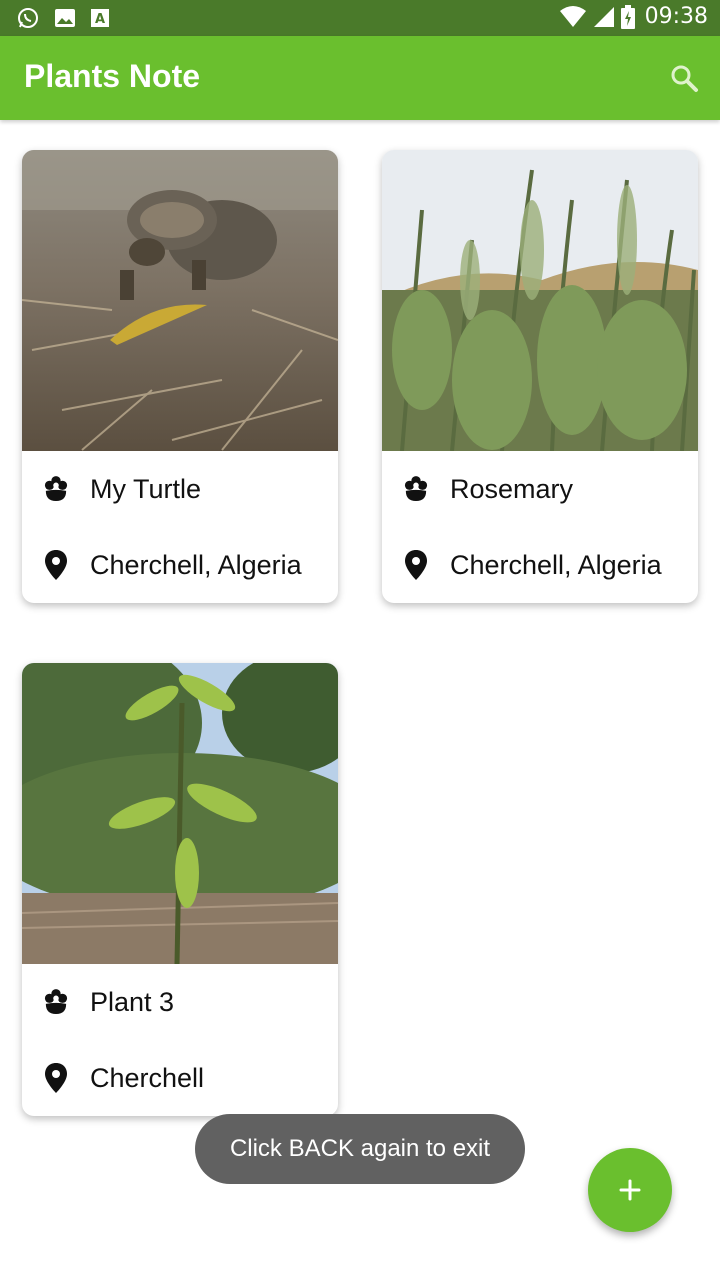  I want to click on svg-text: A, so click(100, 19).